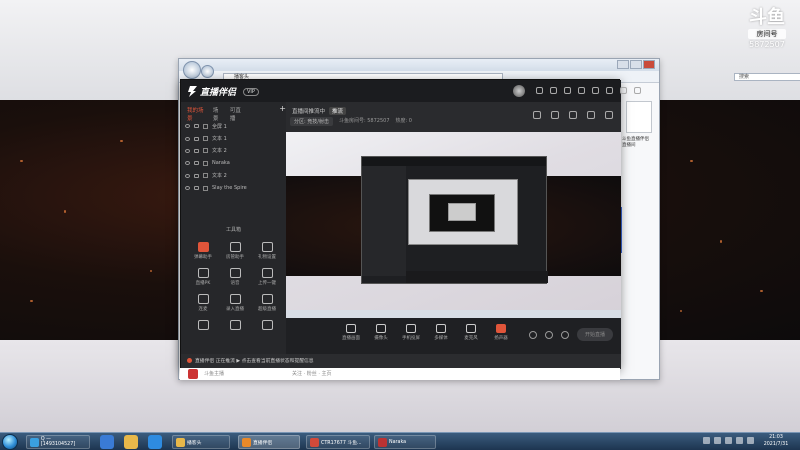 The image size is (800, 450). What do you see at coordinates (364, 121) in the screenshot?
I see `room-id-text: 斗鱼房间号: 5872507` at bounding box center [364, 121].